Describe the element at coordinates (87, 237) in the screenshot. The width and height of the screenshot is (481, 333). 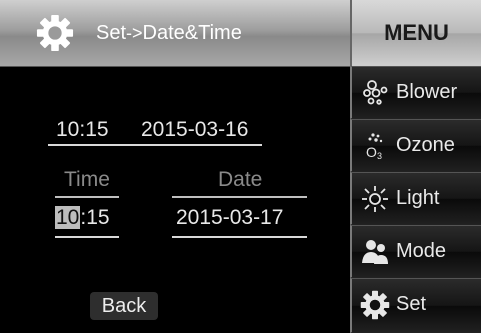
I see `time-field-underline` at that location.